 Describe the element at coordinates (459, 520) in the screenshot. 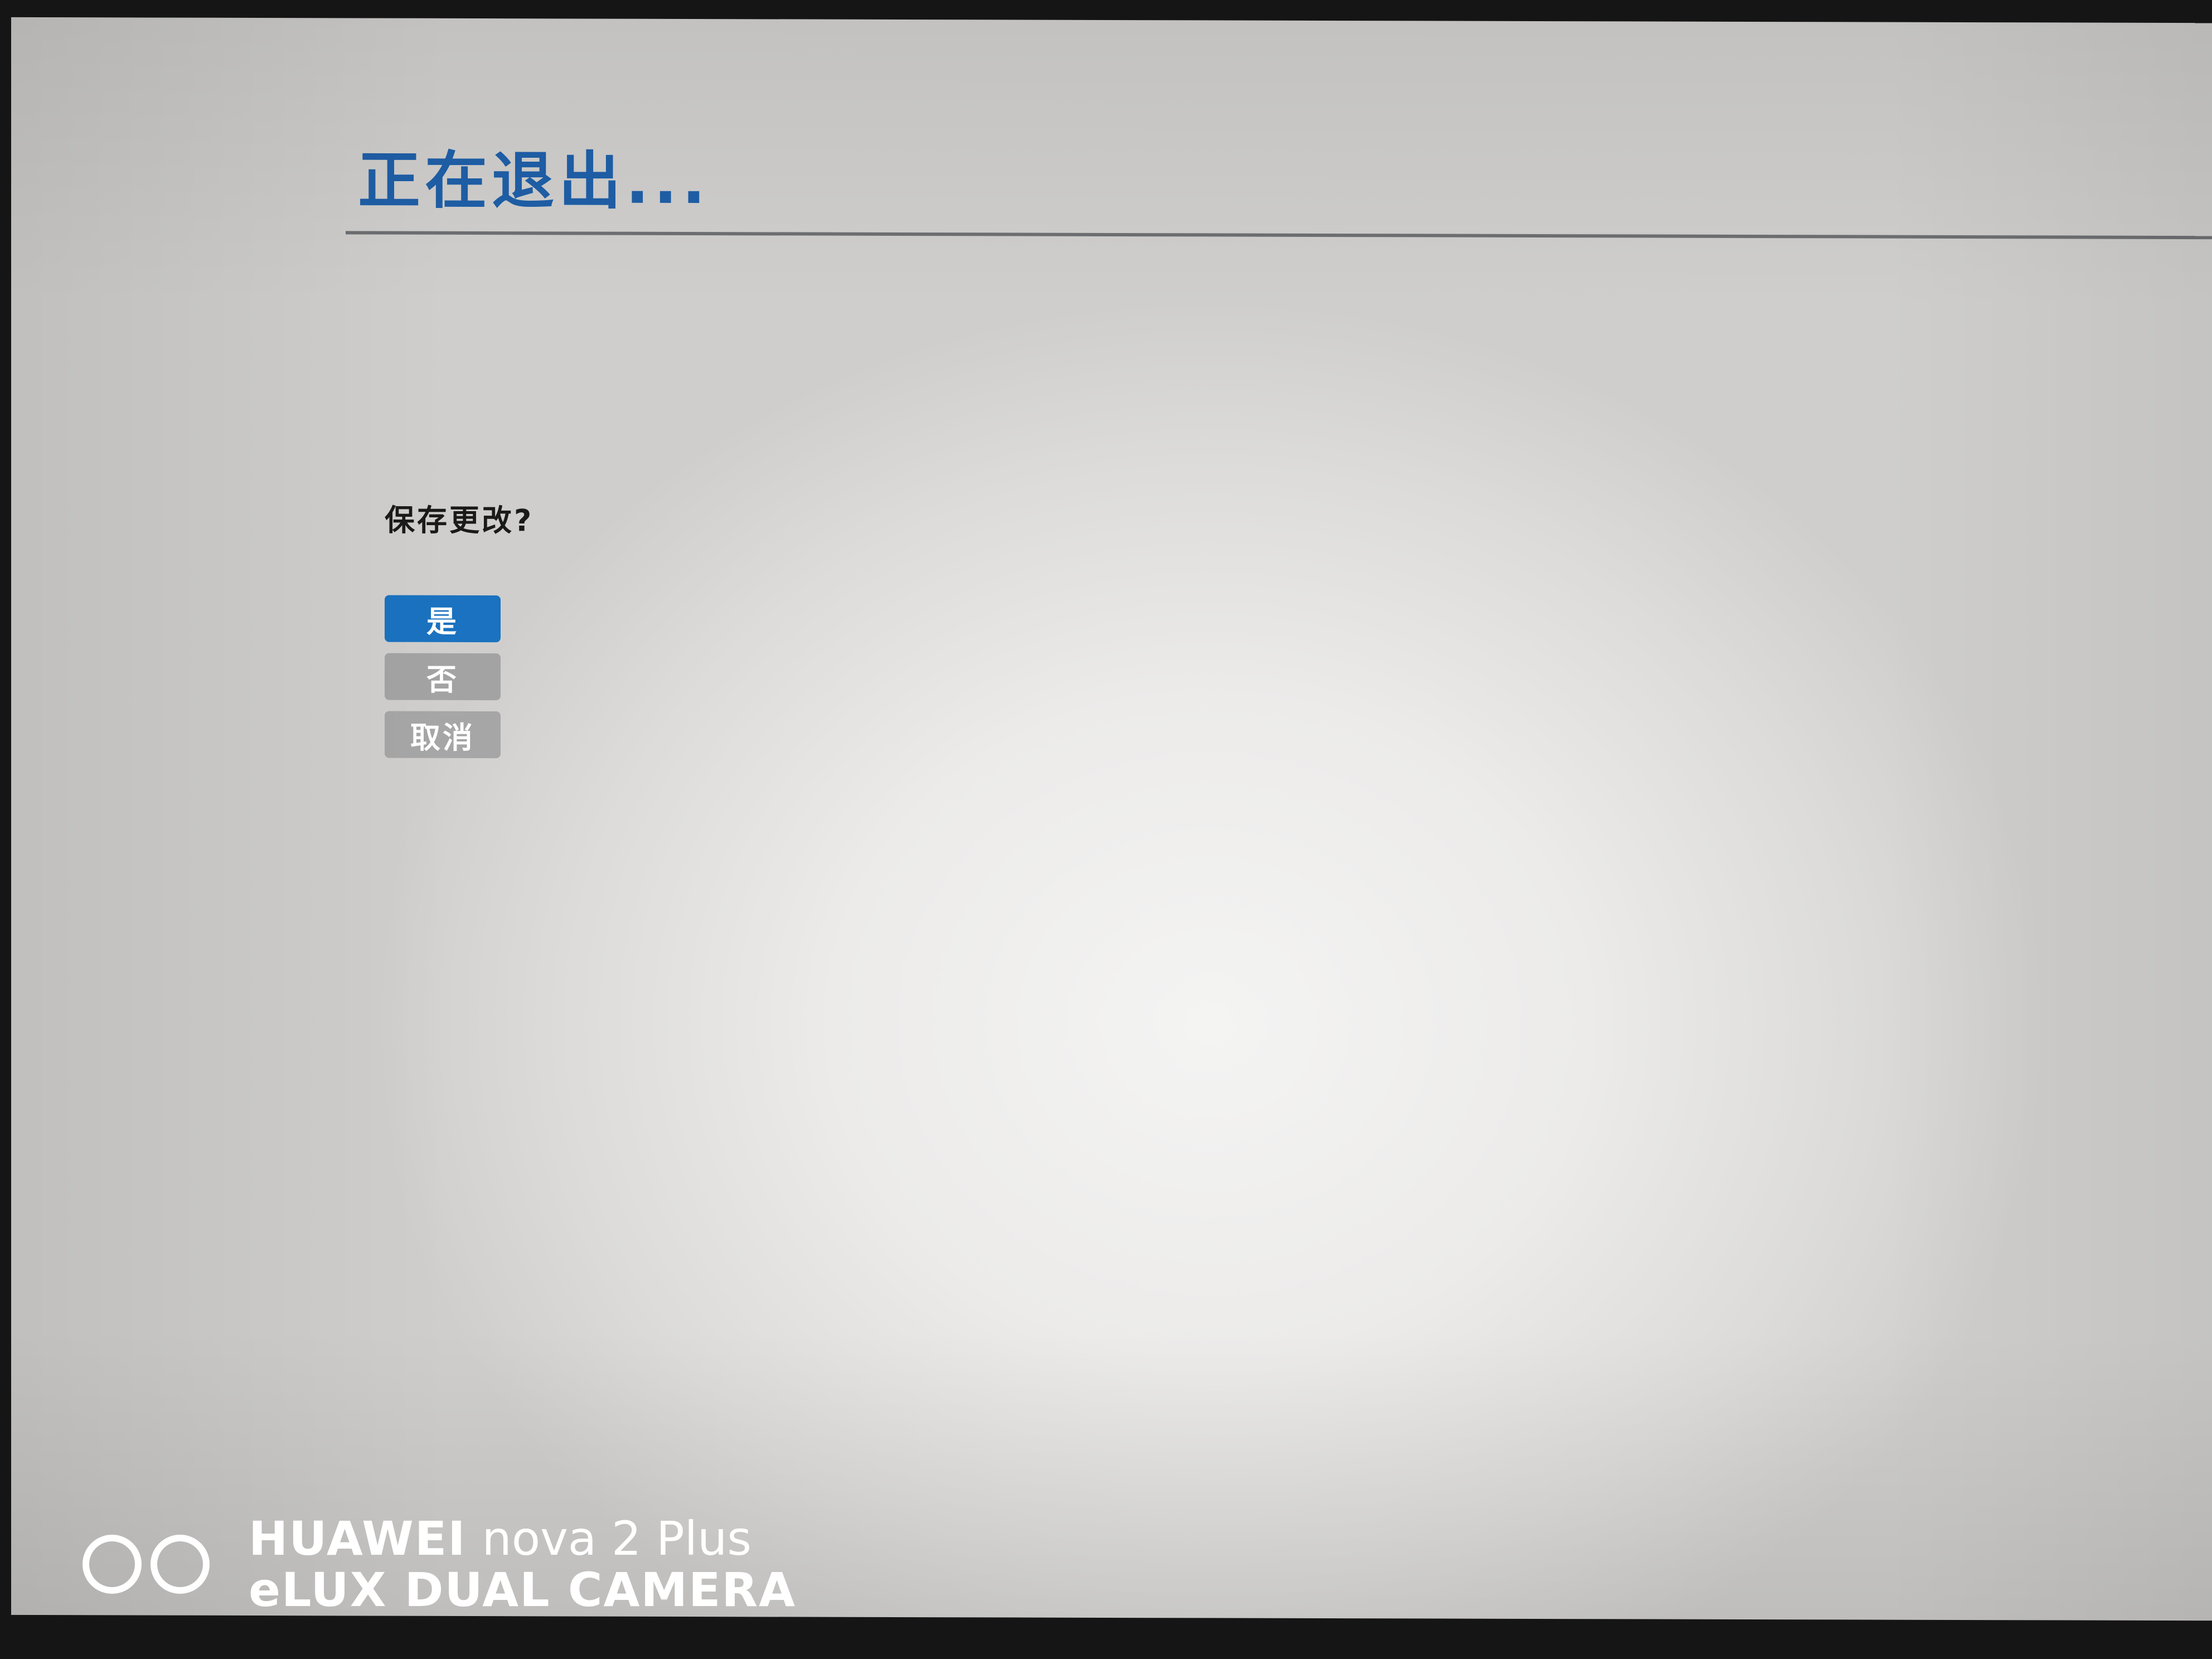

I see `save-changes-prompt: 保存更改?` at that location.